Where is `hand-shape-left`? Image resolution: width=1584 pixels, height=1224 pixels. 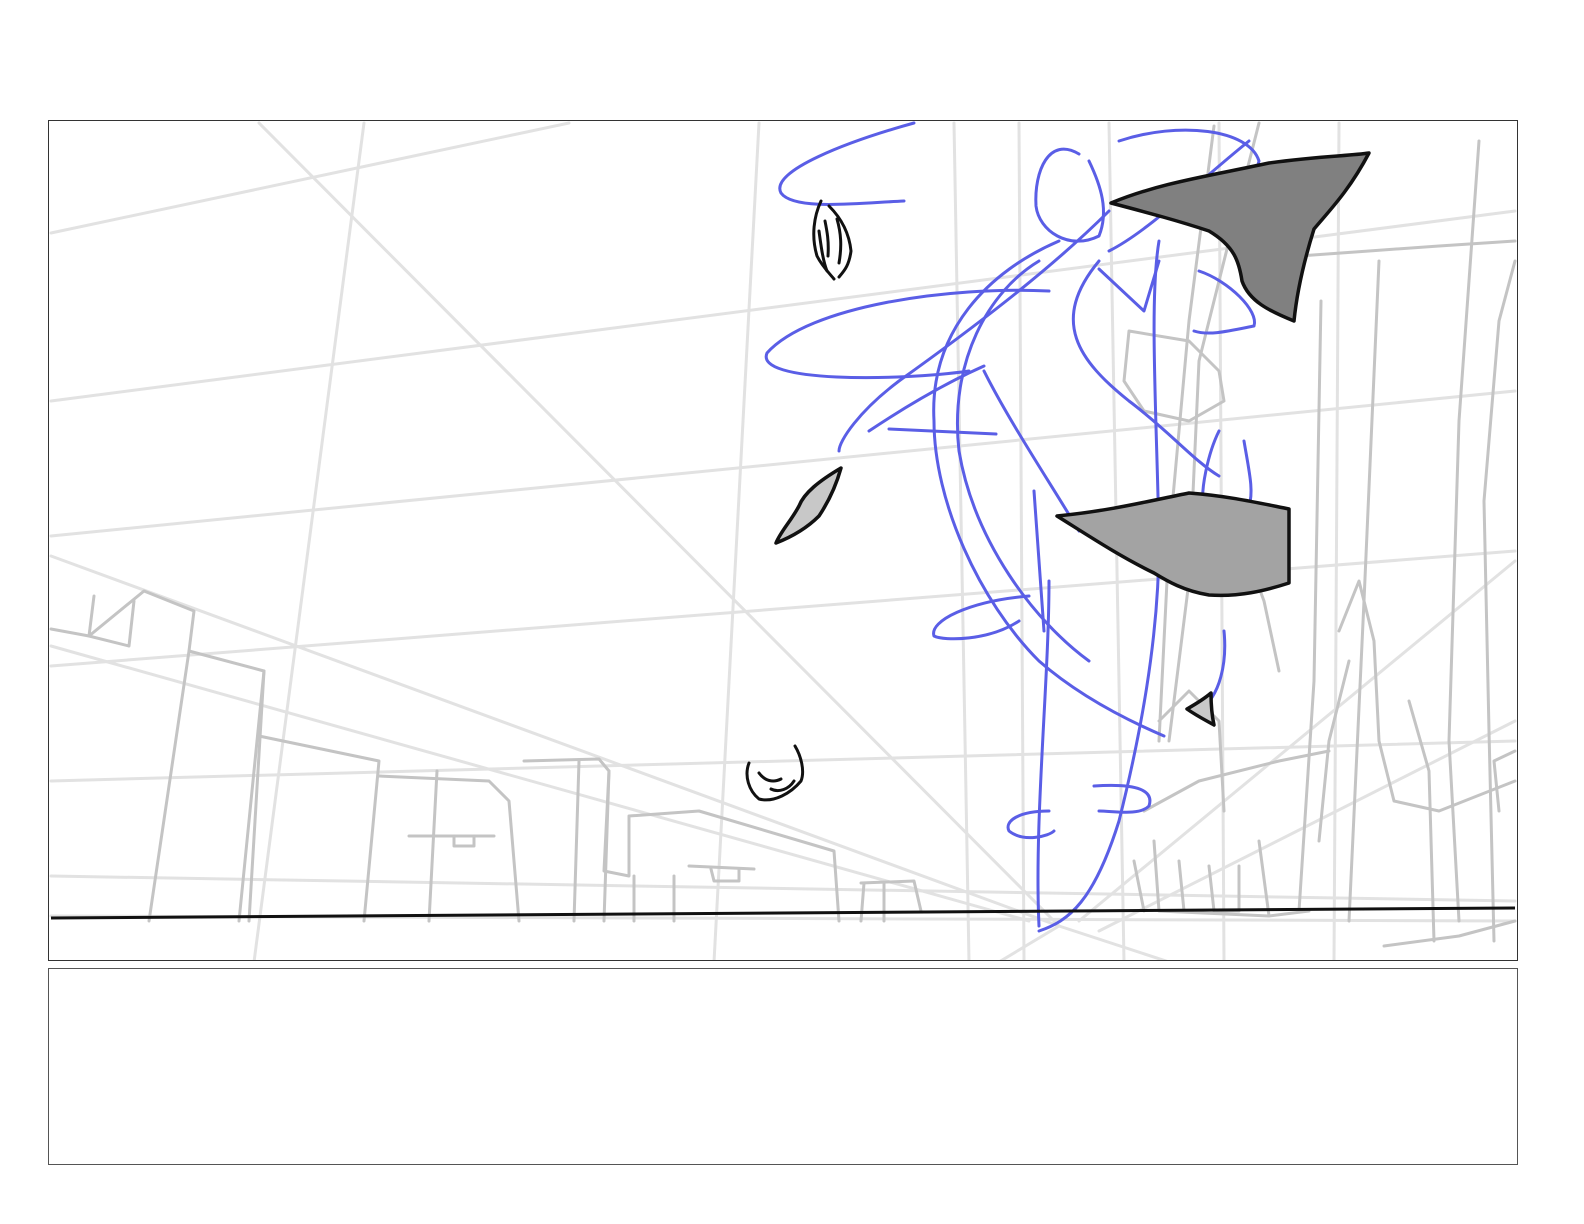 hand-shape-left is located at coordinates (808, 505).